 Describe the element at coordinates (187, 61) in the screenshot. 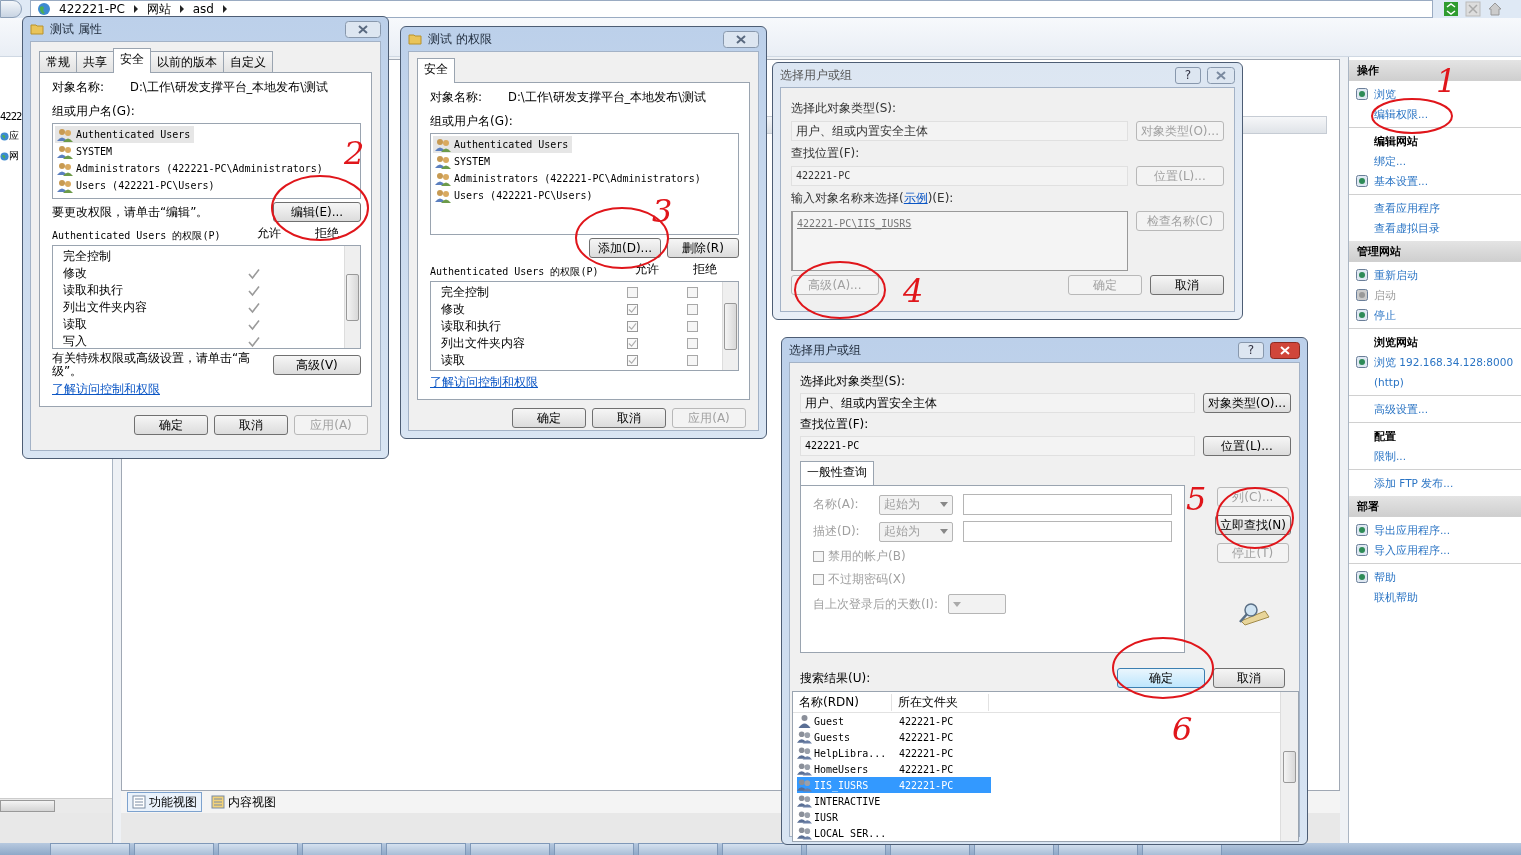

I see `tab: 以前的版本` at that location.